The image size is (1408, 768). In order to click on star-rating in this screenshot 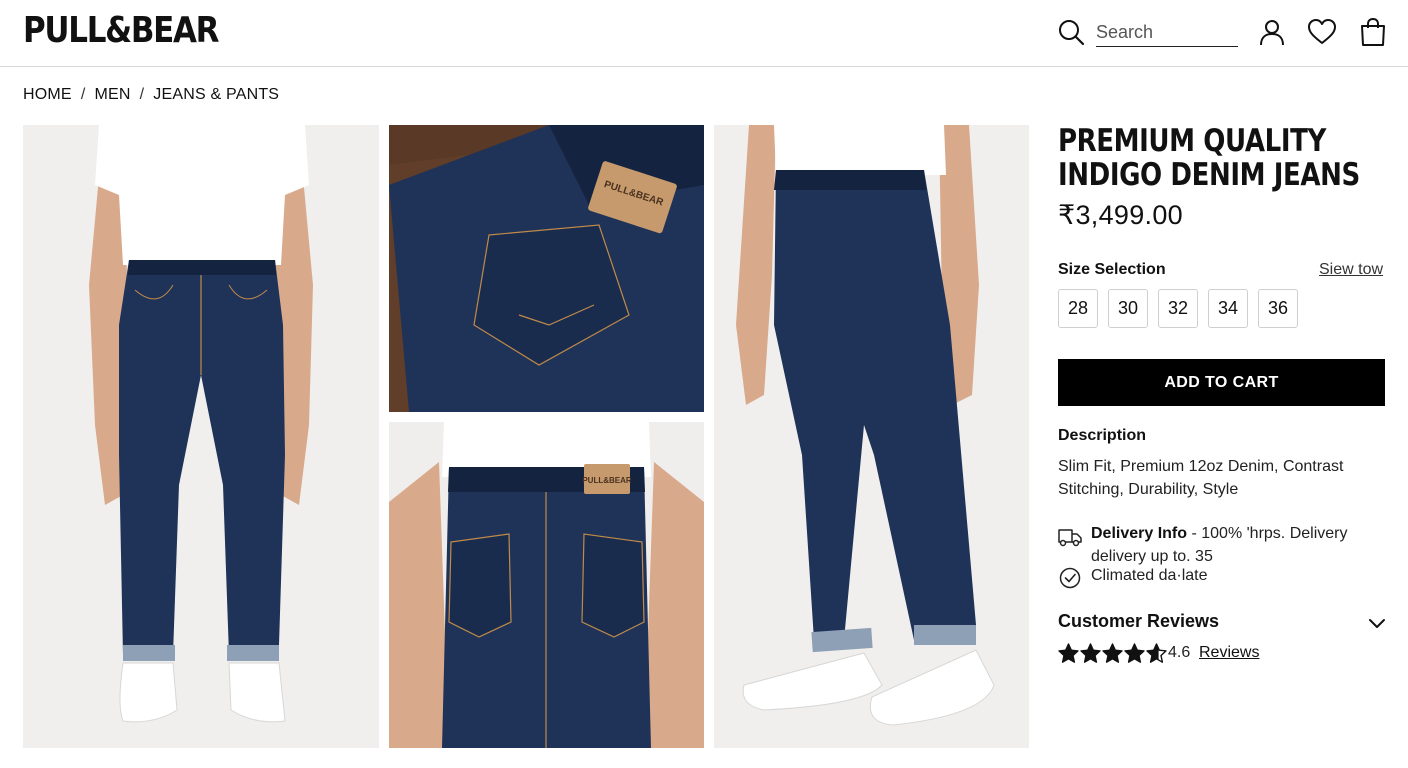, I will do `click(1112, 653)`.